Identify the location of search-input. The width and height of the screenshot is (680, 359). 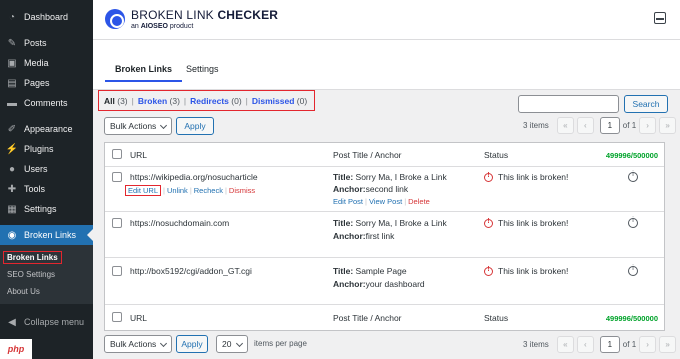
(568, 104).